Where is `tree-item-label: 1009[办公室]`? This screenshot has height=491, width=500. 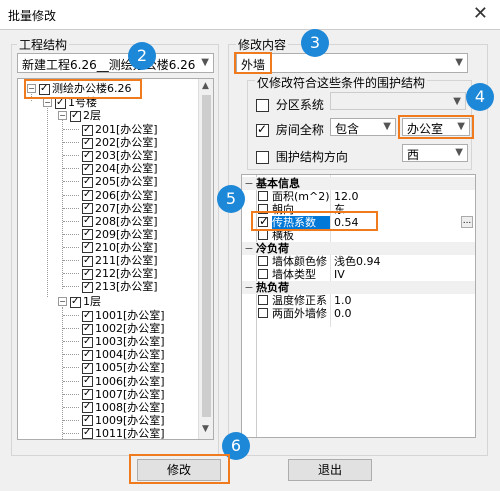
tree-item-label: 1009[办公室] is located at coordinates (130, 420).